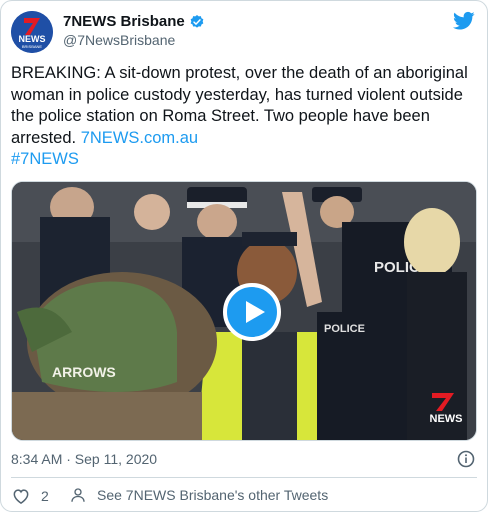 The image size is (488, 512). I want to click on author-display-name: 7NEWS Brisbane, so click(124, 21).